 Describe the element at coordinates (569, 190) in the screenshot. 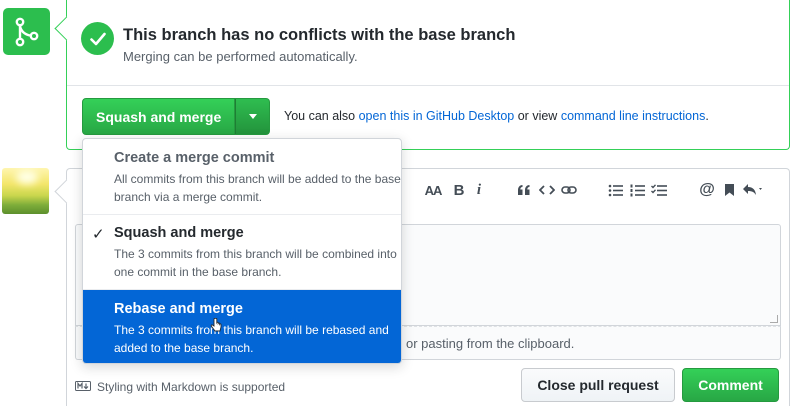

I see `link-icon` at that location.